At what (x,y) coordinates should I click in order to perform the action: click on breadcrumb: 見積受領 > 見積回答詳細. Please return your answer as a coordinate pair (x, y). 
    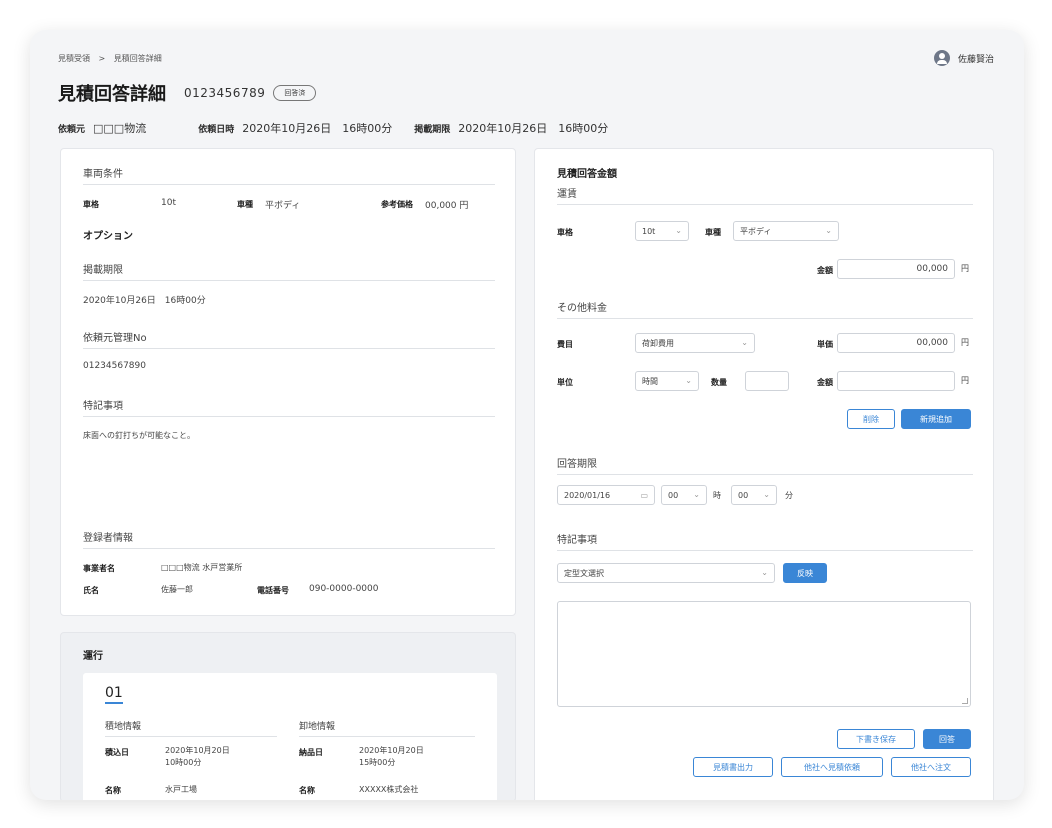
    Looking at the image, I should click on (113, 58).